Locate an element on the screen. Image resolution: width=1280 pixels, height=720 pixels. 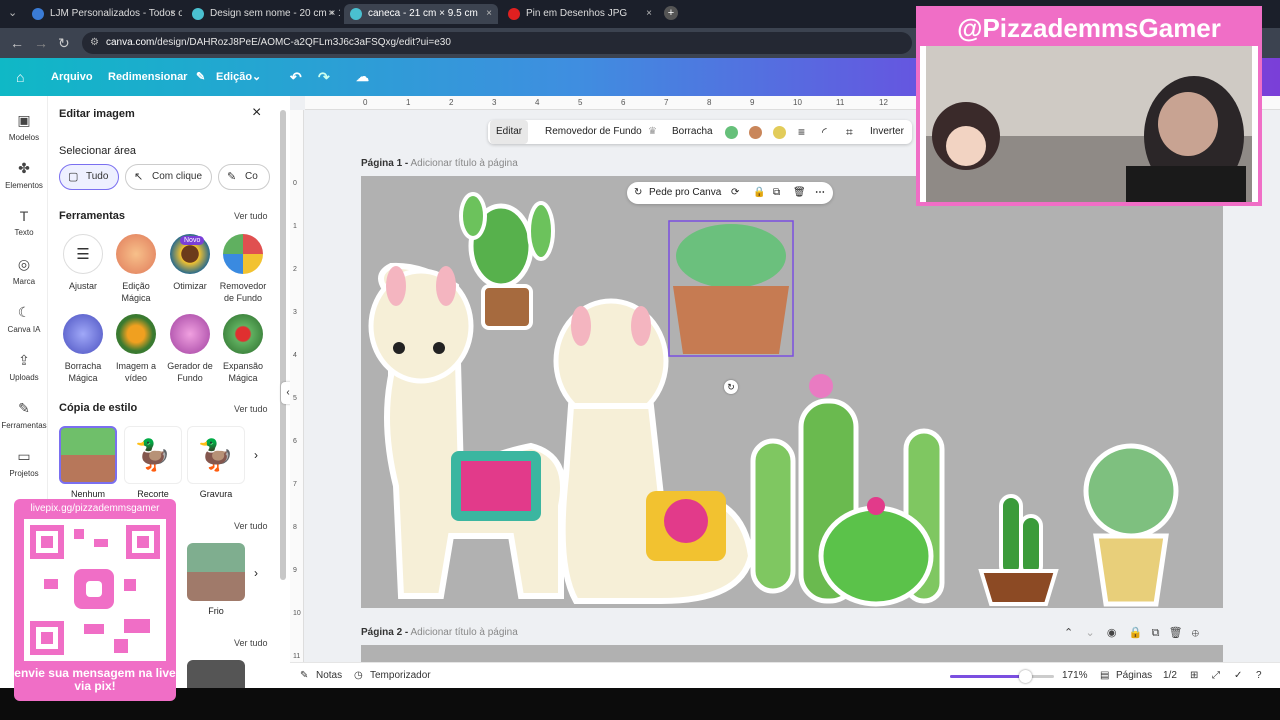
style-none-thumb is located at coordinates (88, 455).